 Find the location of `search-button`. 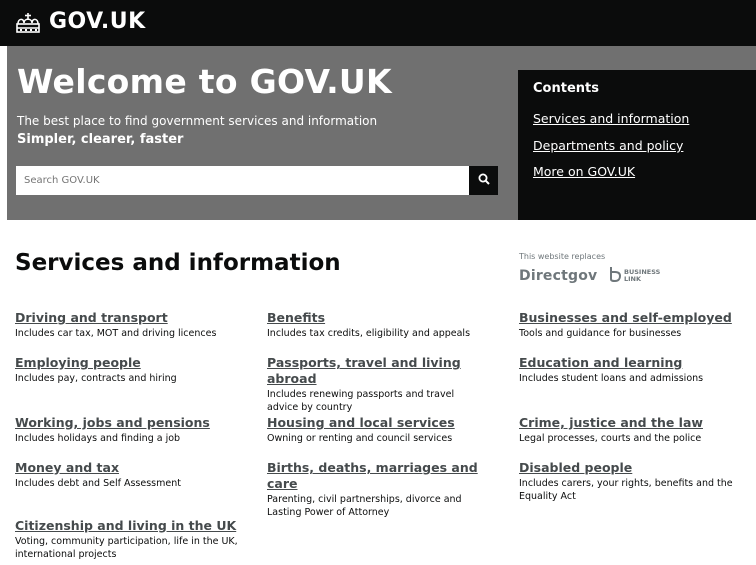

search-button is located at coordinates (483, 180).